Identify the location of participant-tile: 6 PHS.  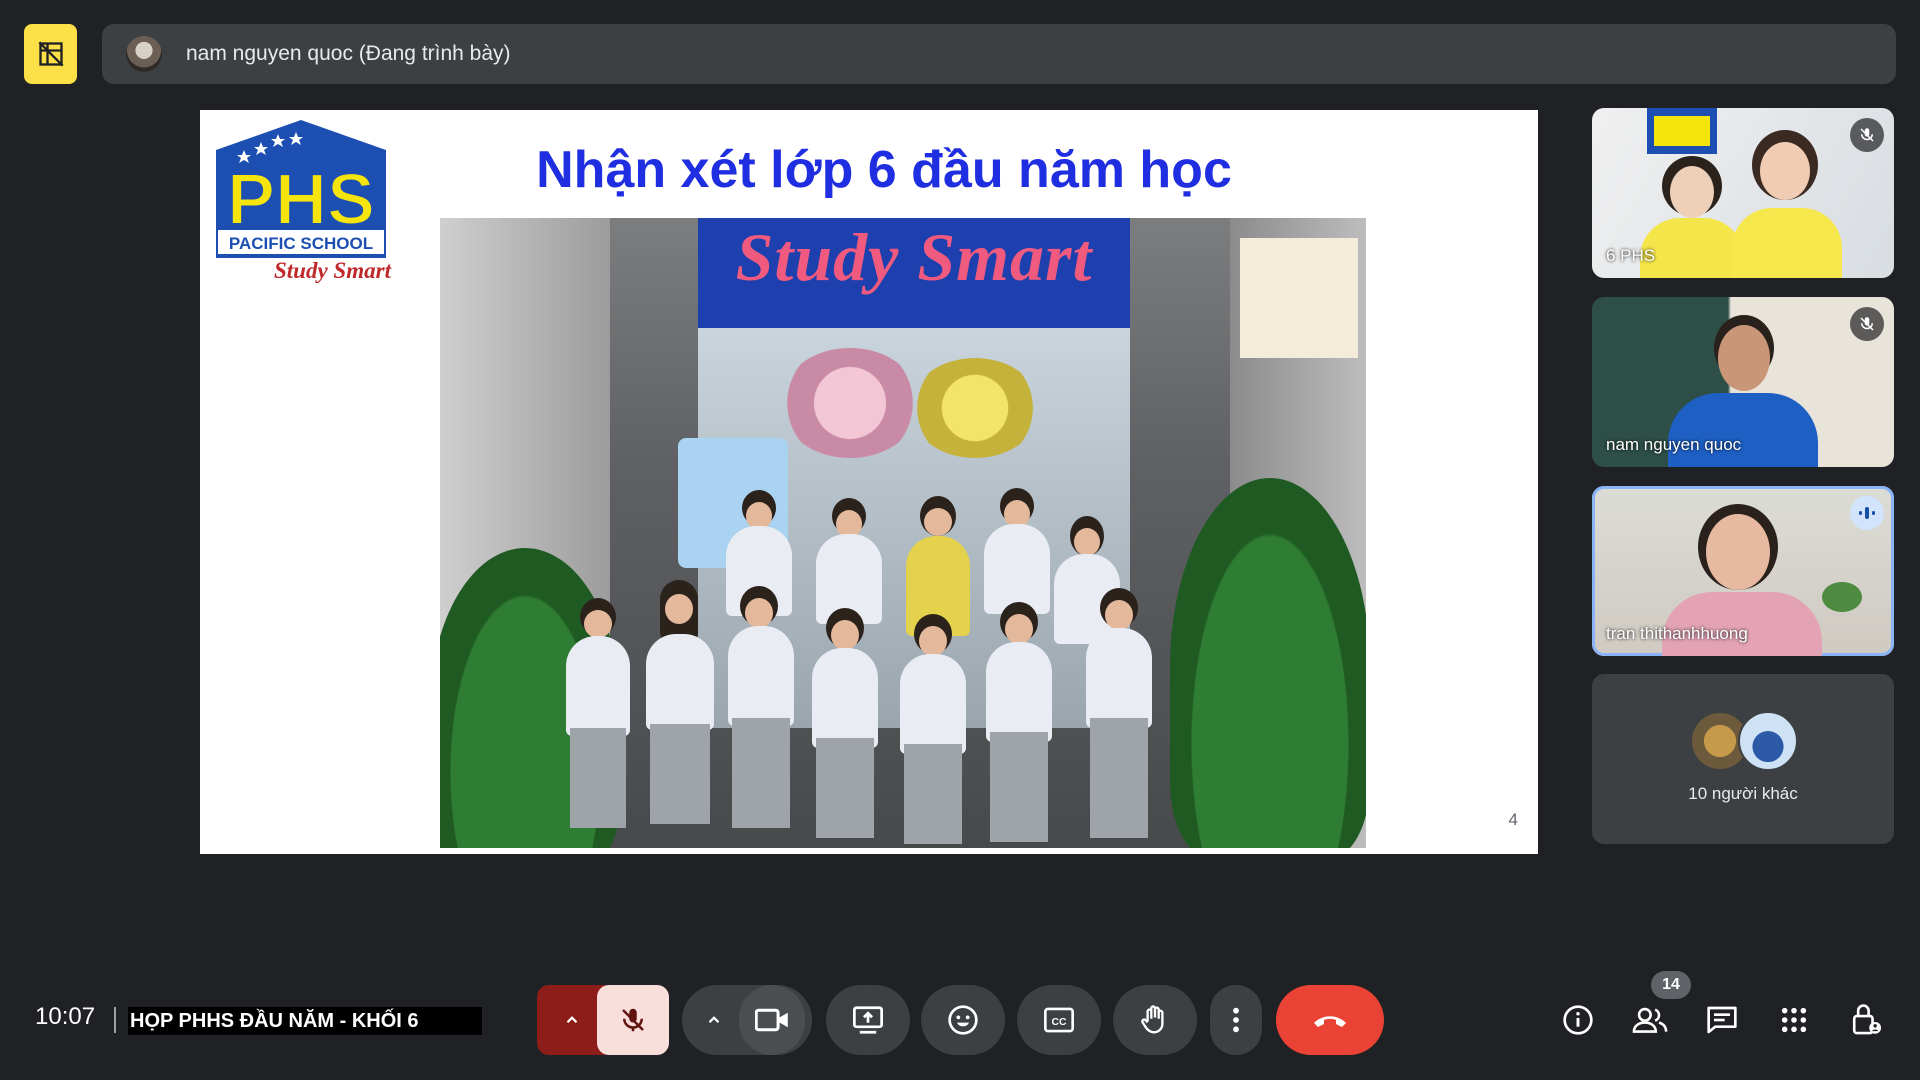
(1743, 193).